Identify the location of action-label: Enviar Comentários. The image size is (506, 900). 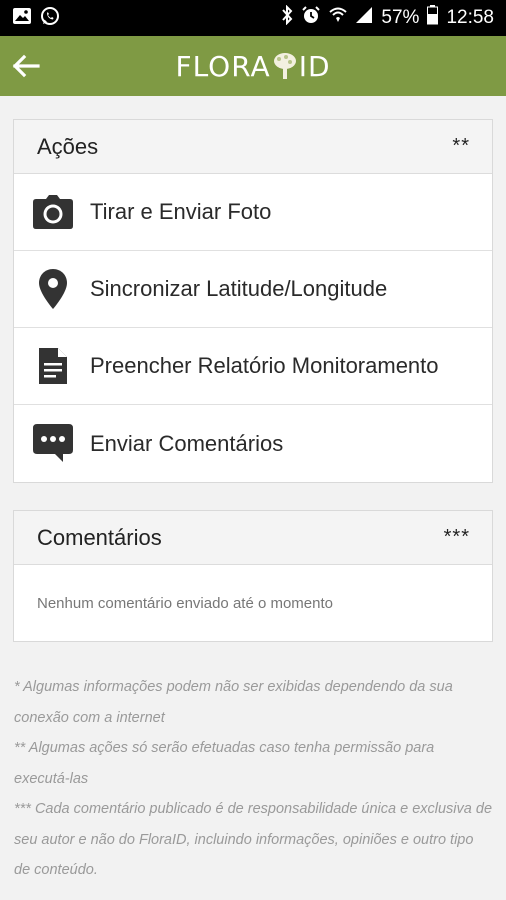
(187, 443).